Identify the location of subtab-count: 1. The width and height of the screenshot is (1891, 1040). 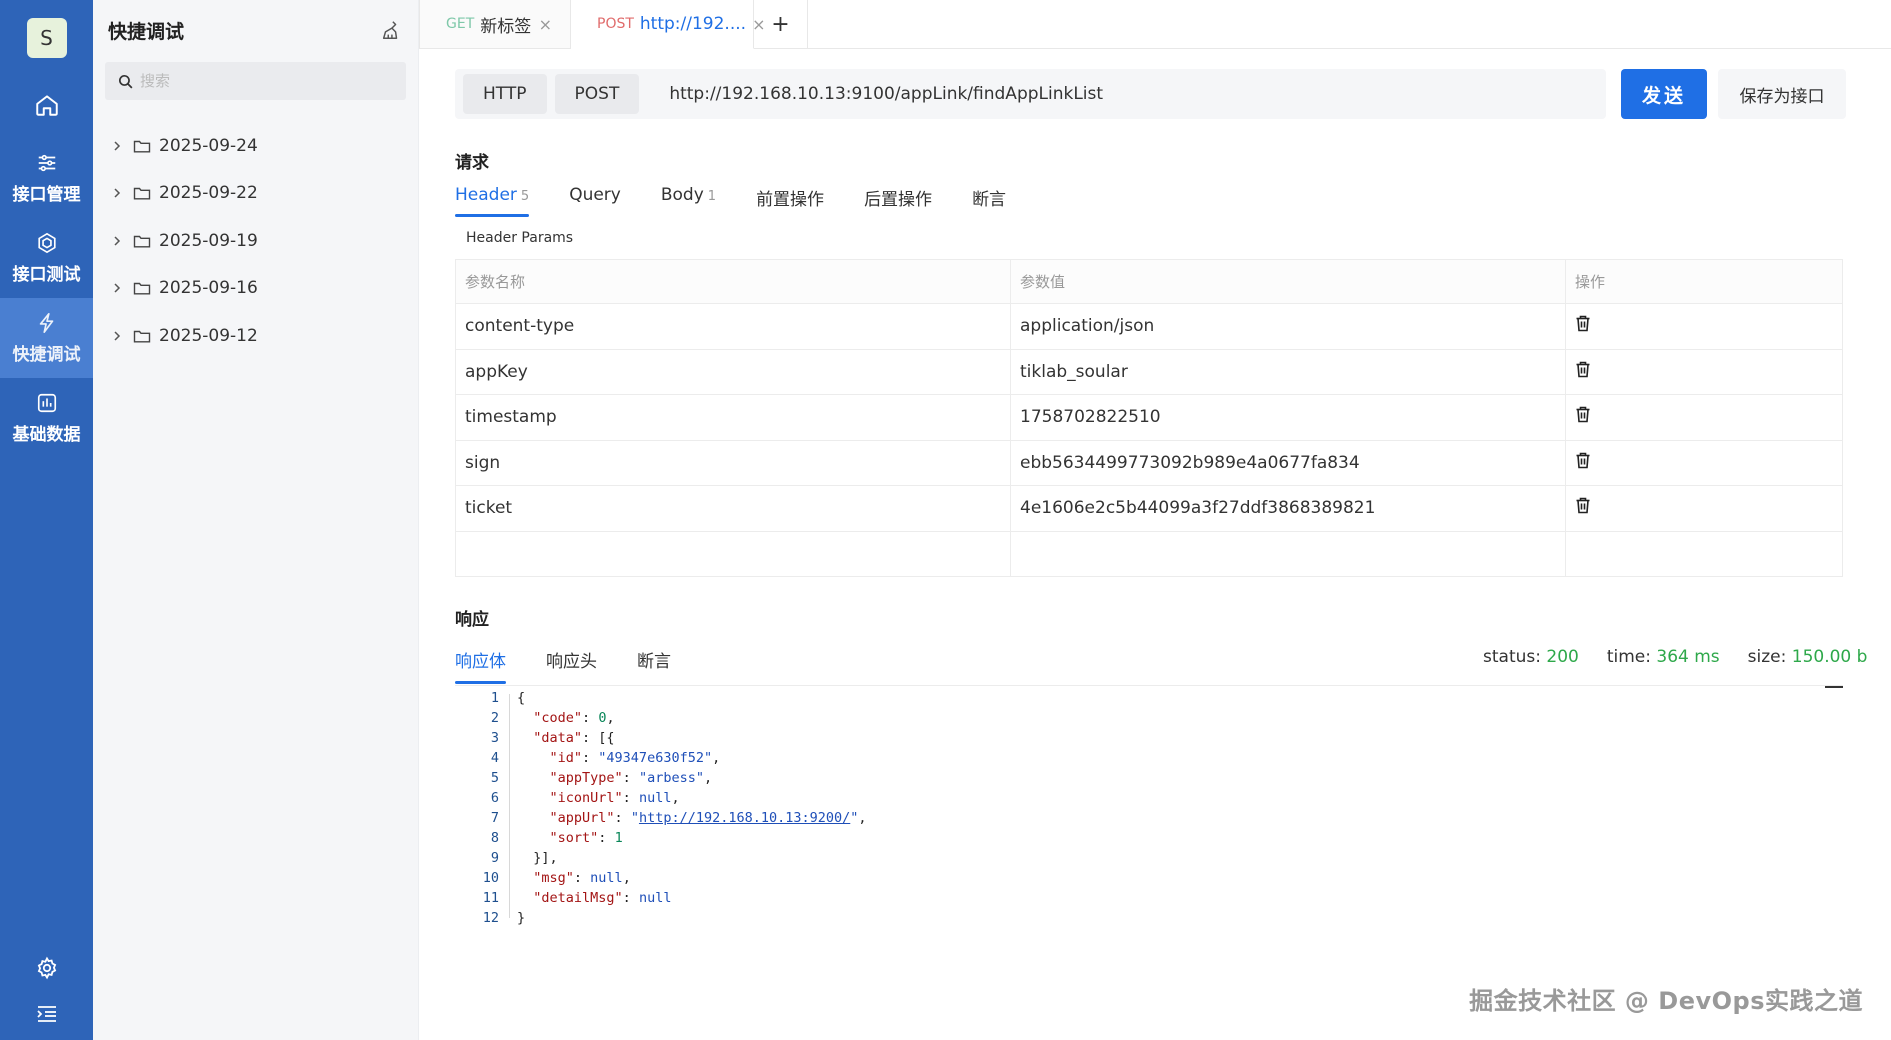
(712, 196).